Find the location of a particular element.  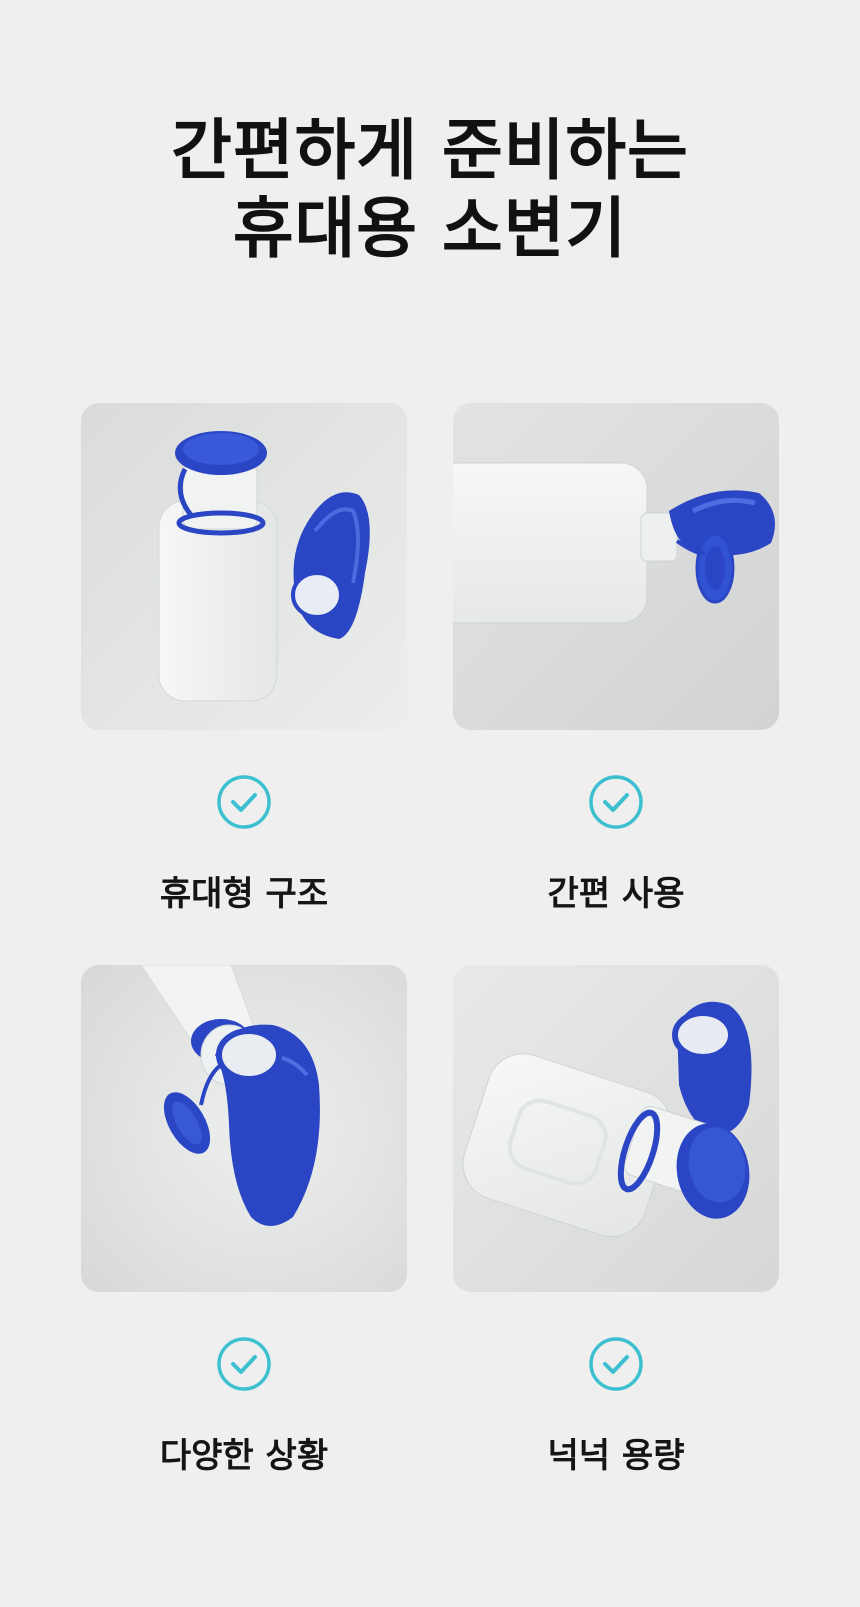

feature-label-easy-use: 간편 사용 is located at coordinates (616, 894).